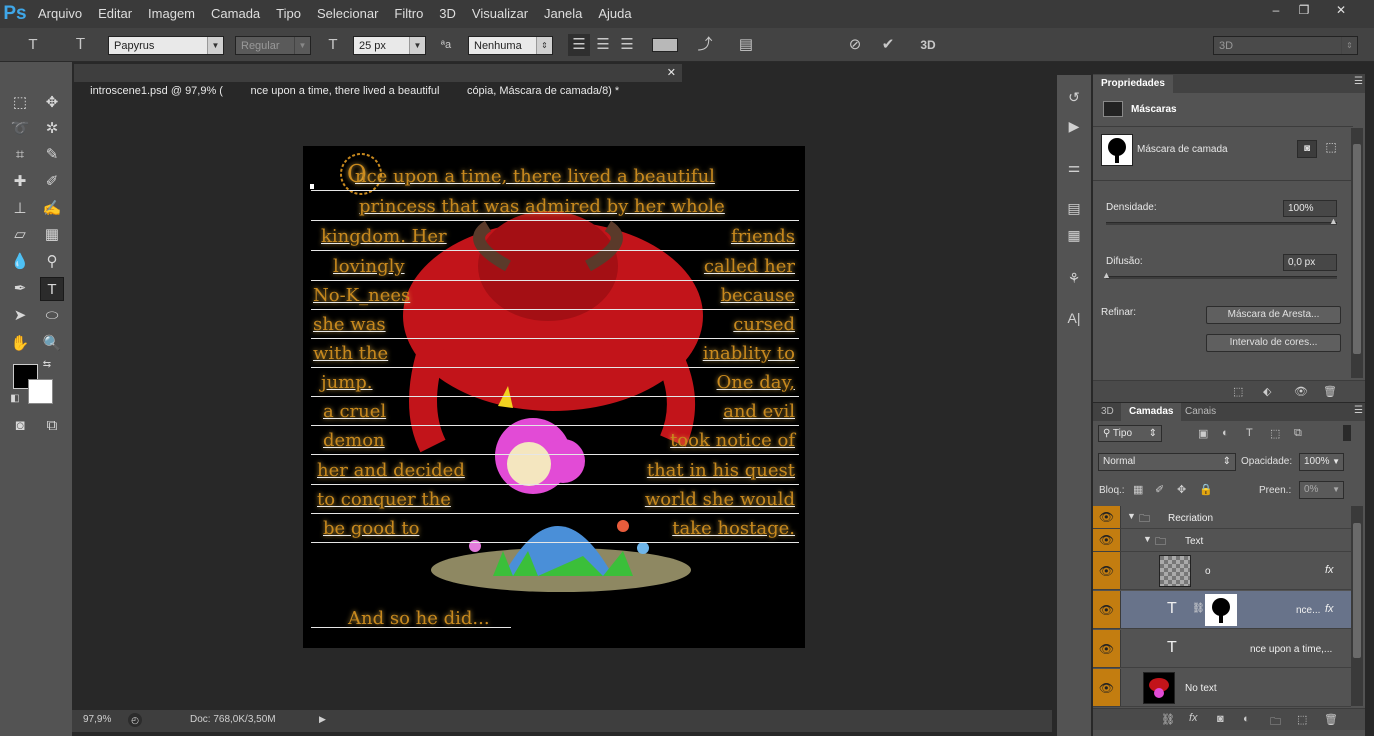  Describe the element at coordinates (1331, 149) in the screenshot. I see `vector-mask-icon: ⬚` at that location.